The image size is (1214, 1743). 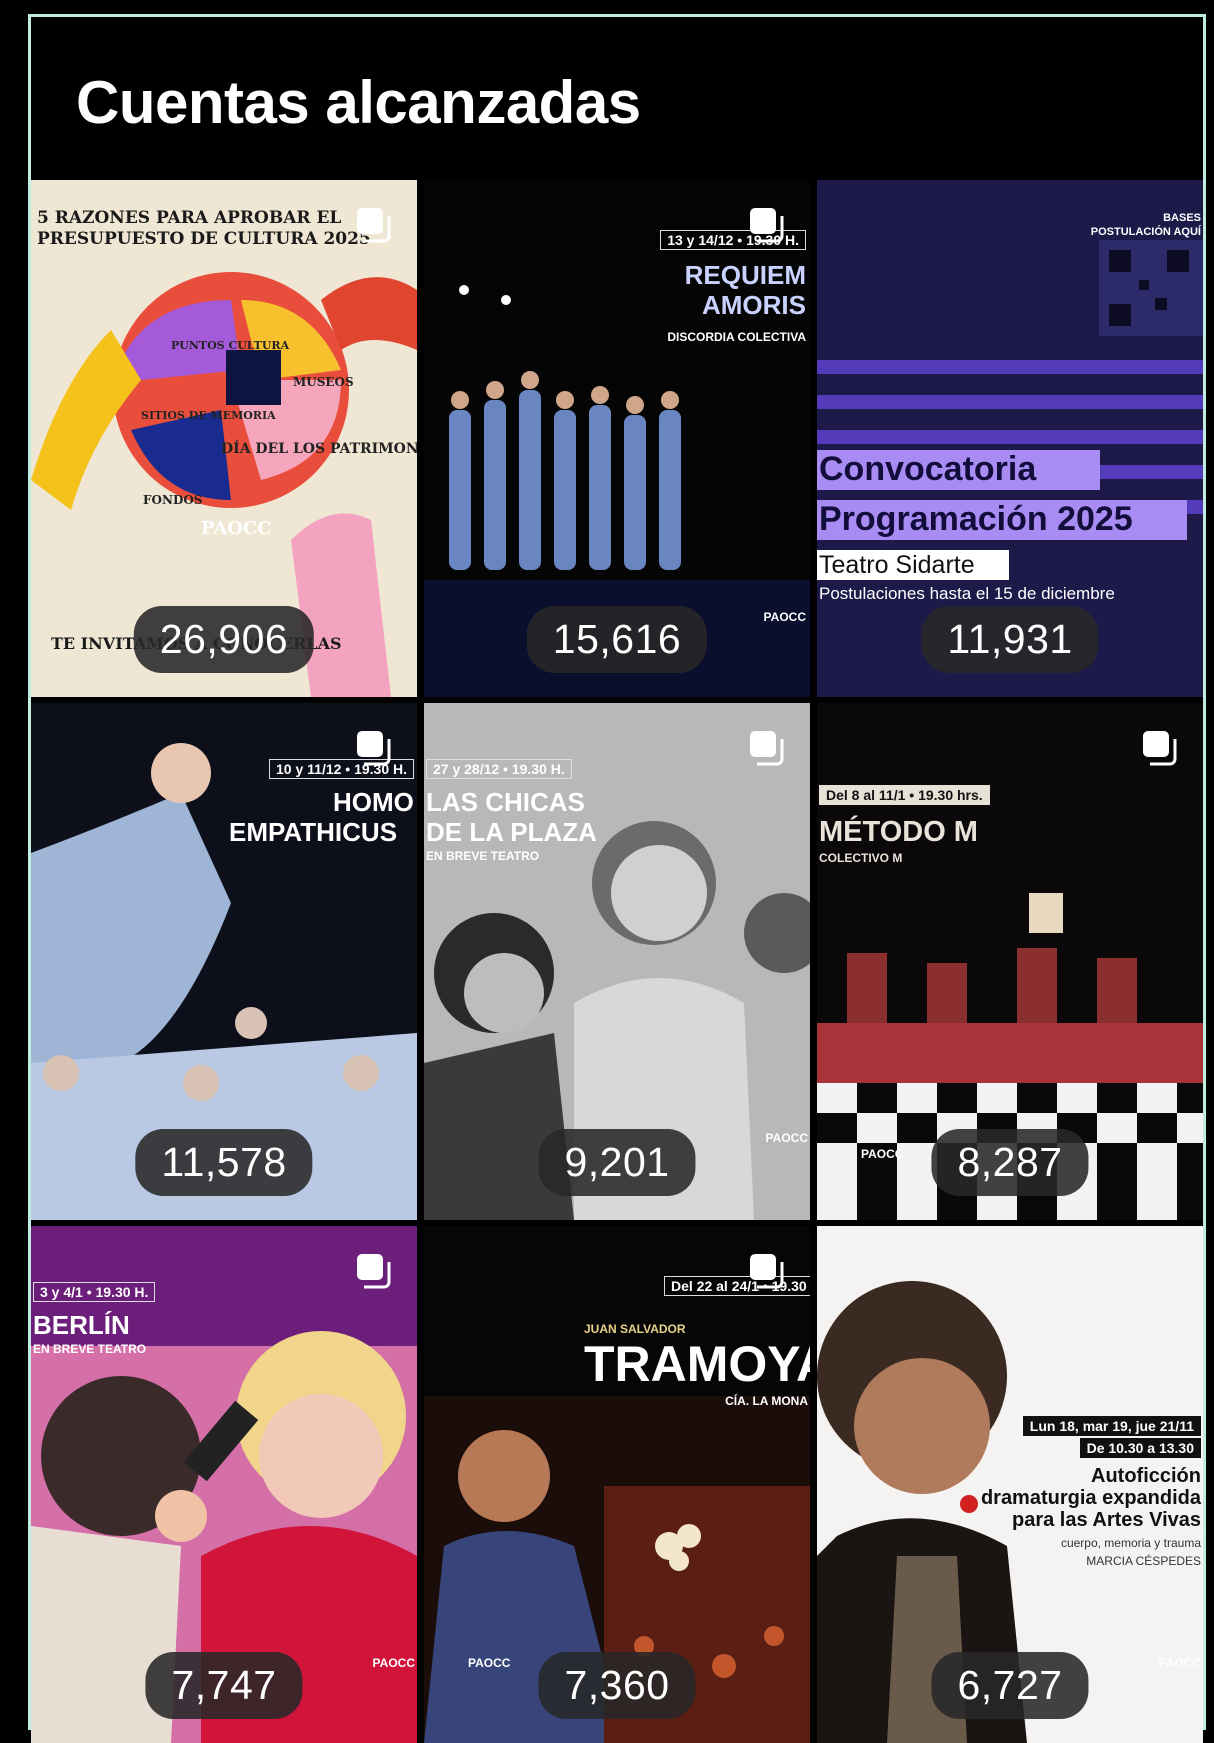 I want to click on post-3-deadline: Postulaciones hasta el 15 de diciembre, so click(x=967, y=593).